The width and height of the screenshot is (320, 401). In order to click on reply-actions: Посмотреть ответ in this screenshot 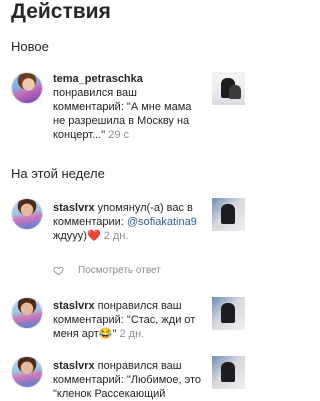, I will do `click(107, 270)`.